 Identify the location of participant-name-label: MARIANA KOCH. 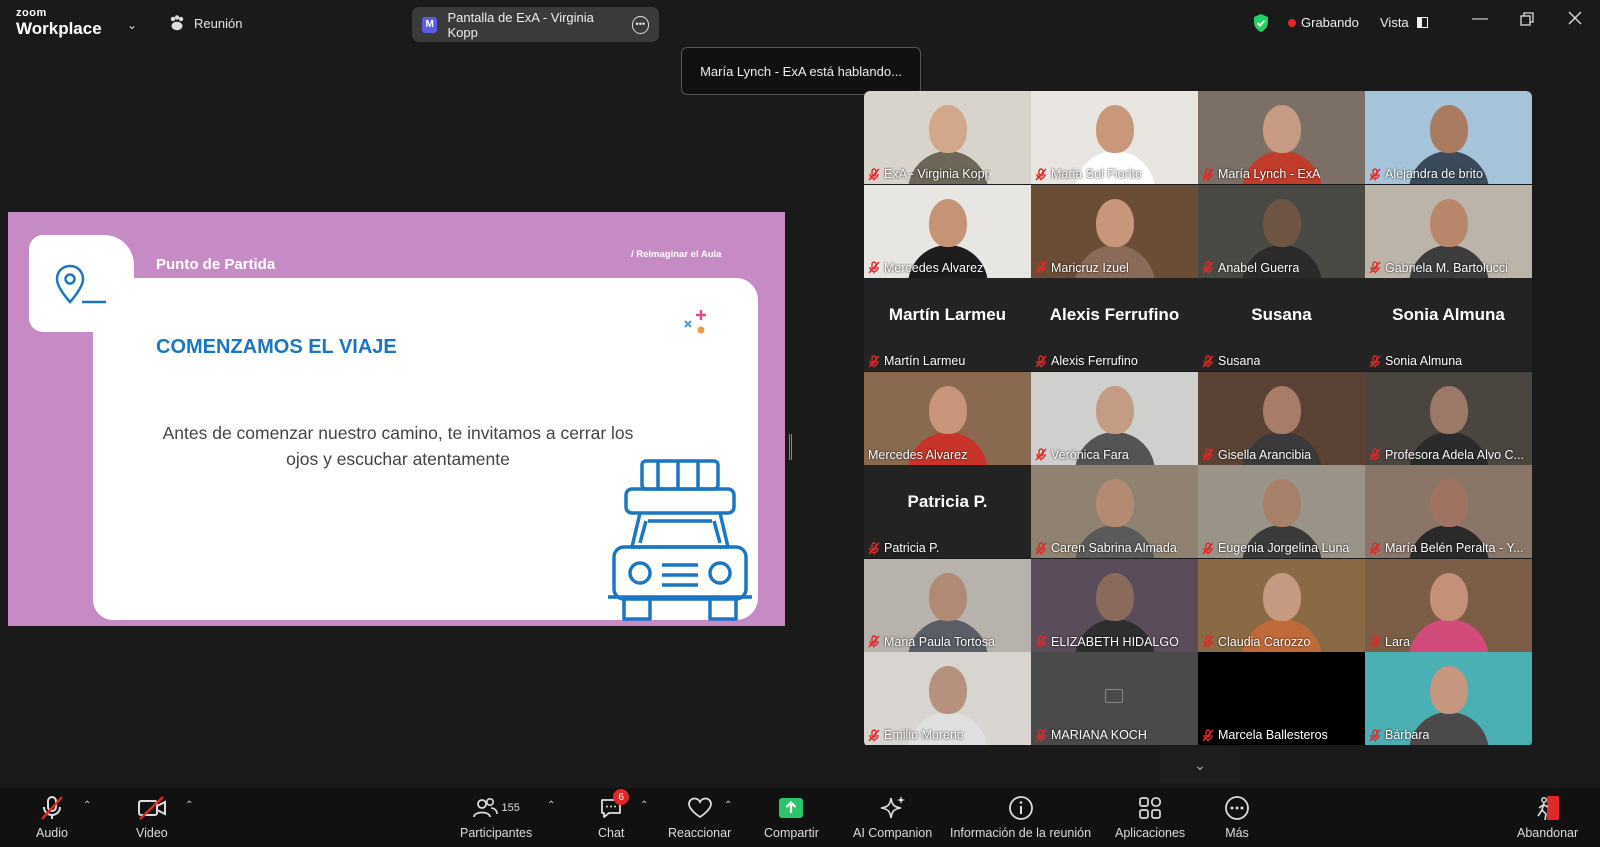
(1091, 735).